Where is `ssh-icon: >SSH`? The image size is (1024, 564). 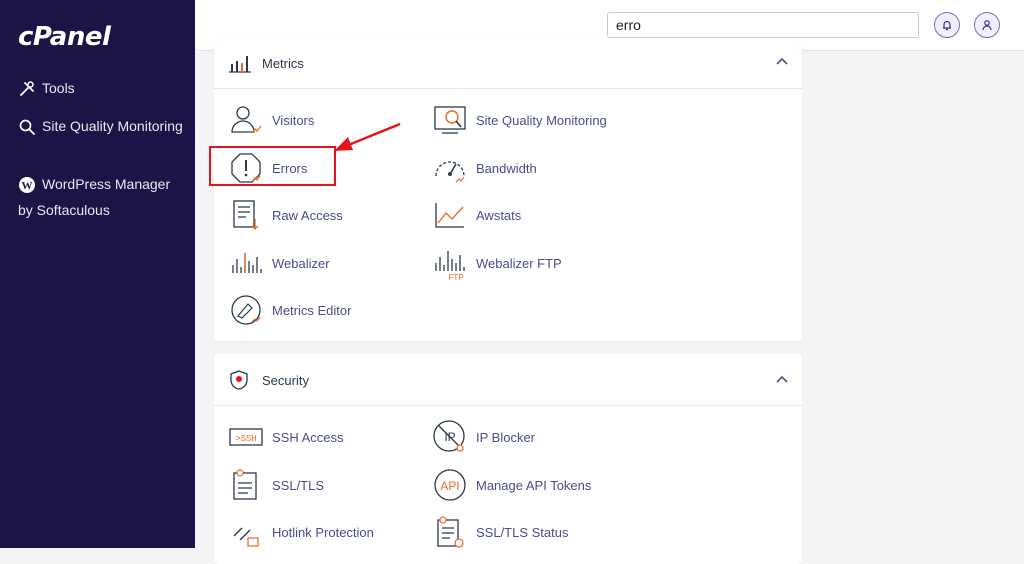 ssh-icon: >SSH is located at coordinates (246, 437).